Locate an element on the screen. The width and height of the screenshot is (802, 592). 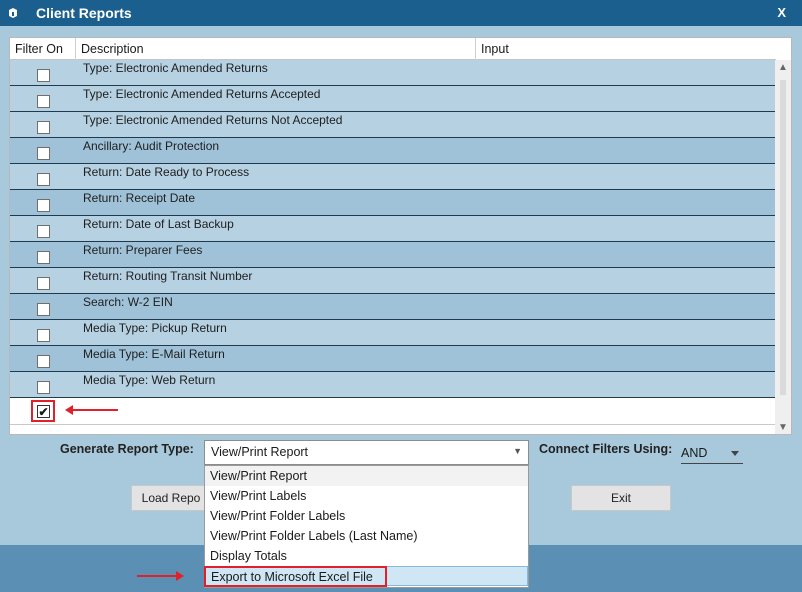
scroll-down-icon: ▼ is located at coordinates (783, 427).